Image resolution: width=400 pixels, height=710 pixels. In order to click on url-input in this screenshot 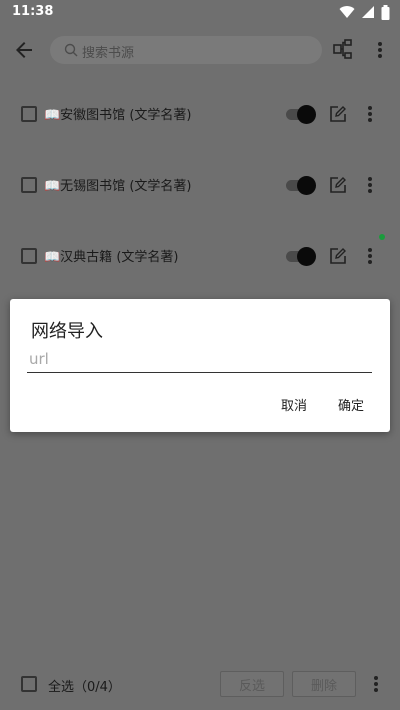, I will do `click(199, 359)`.